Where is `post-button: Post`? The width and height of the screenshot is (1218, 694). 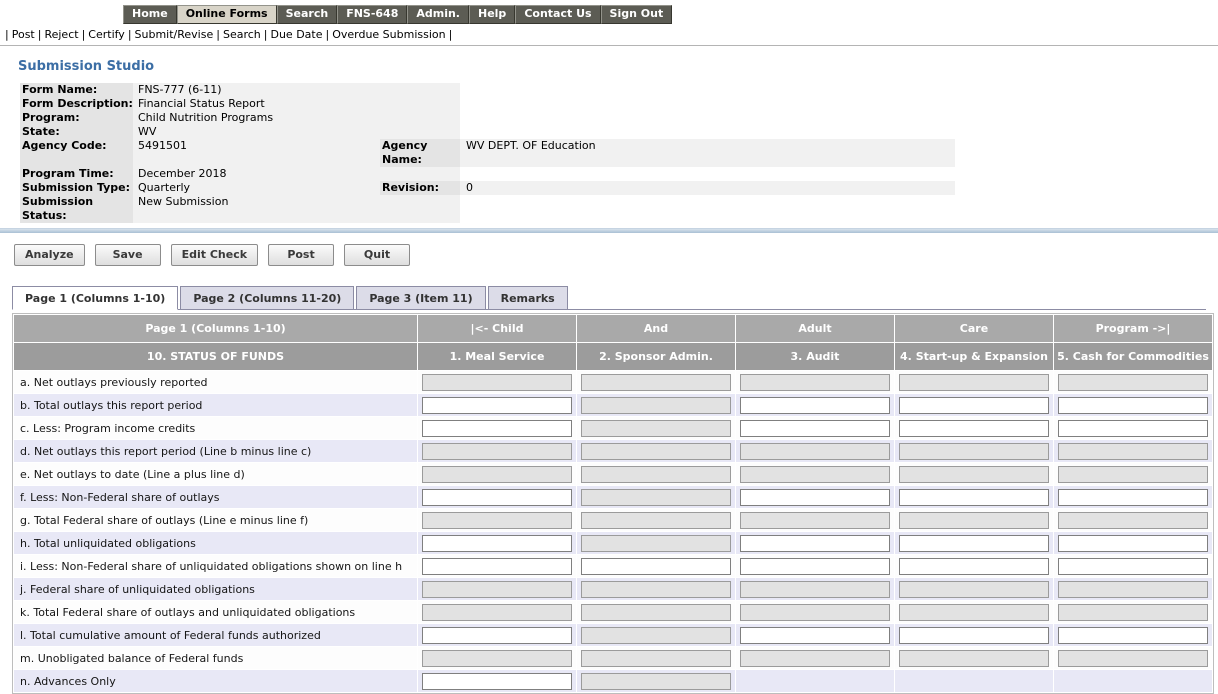 post-button: Post is located at coordinates (301, 255).